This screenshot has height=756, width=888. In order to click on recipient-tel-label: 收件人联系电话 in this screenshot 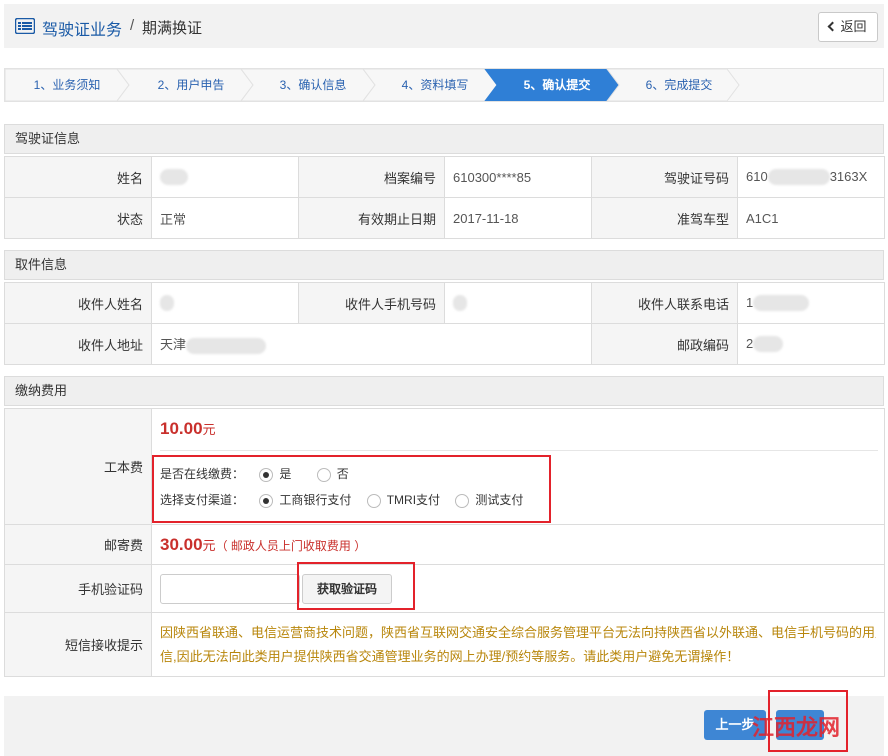, I will do `click(664, 303)`.